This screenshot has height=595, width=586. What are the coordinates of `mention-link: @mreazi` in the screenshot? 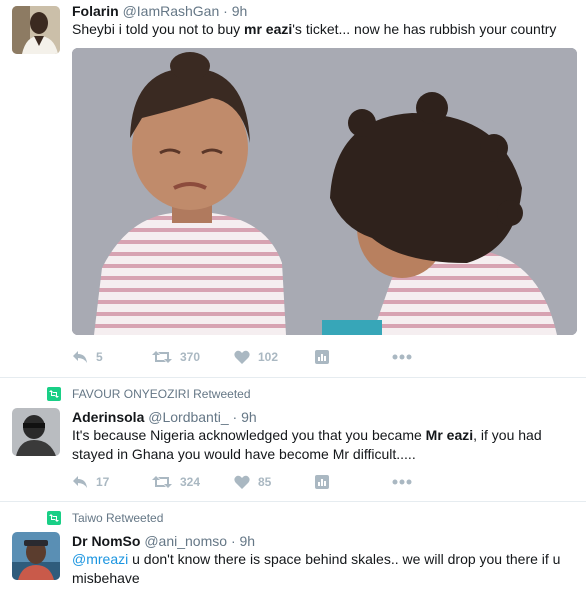 It's located at (100, 559).